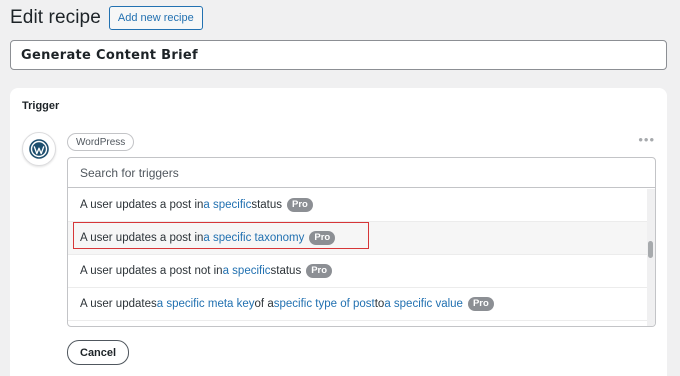 Image resolution: width=680 pixels, height=376 pixels. What do you see at coordinates (253, 238) in the screenshot?
I see `option-token-link: a specific taxonomy` at bounding box center [253, 238].